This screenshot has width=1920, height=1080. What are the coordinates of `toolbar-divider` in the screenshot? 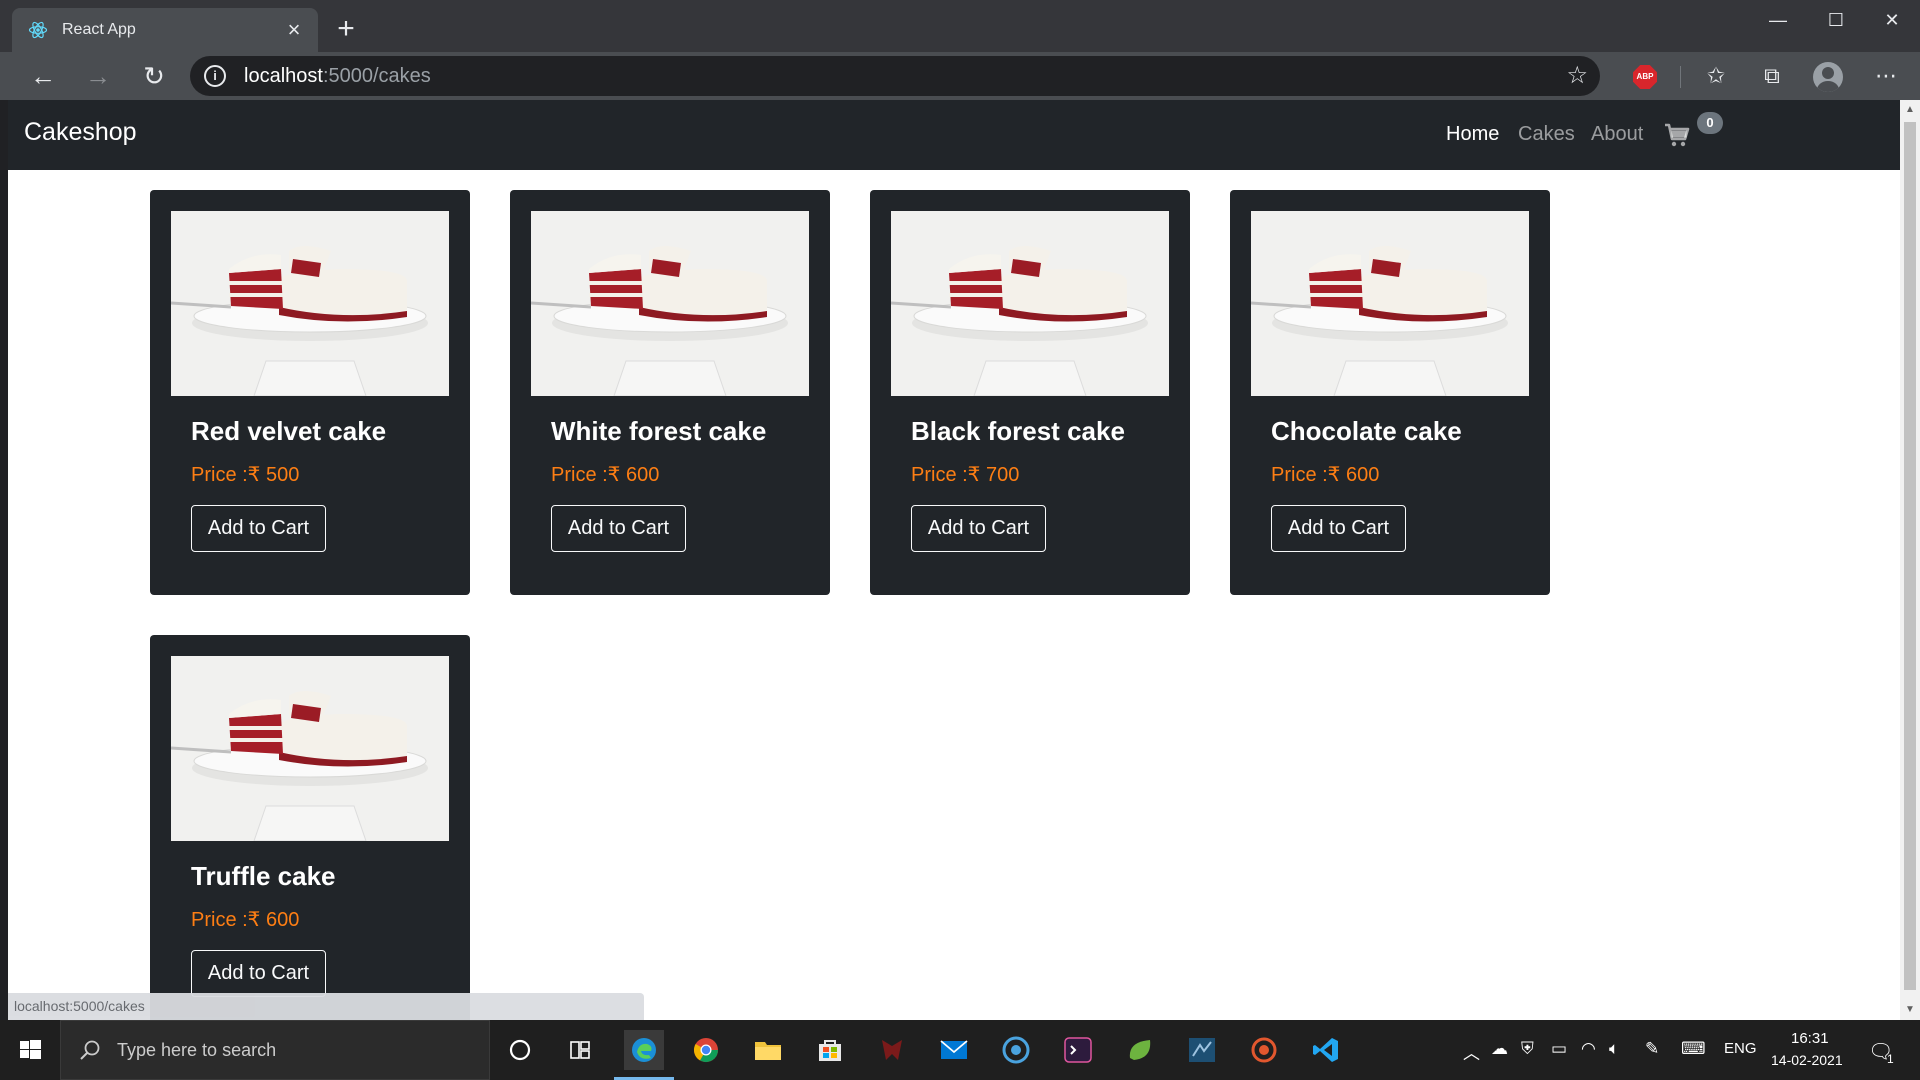 It's located at (1680, 77).